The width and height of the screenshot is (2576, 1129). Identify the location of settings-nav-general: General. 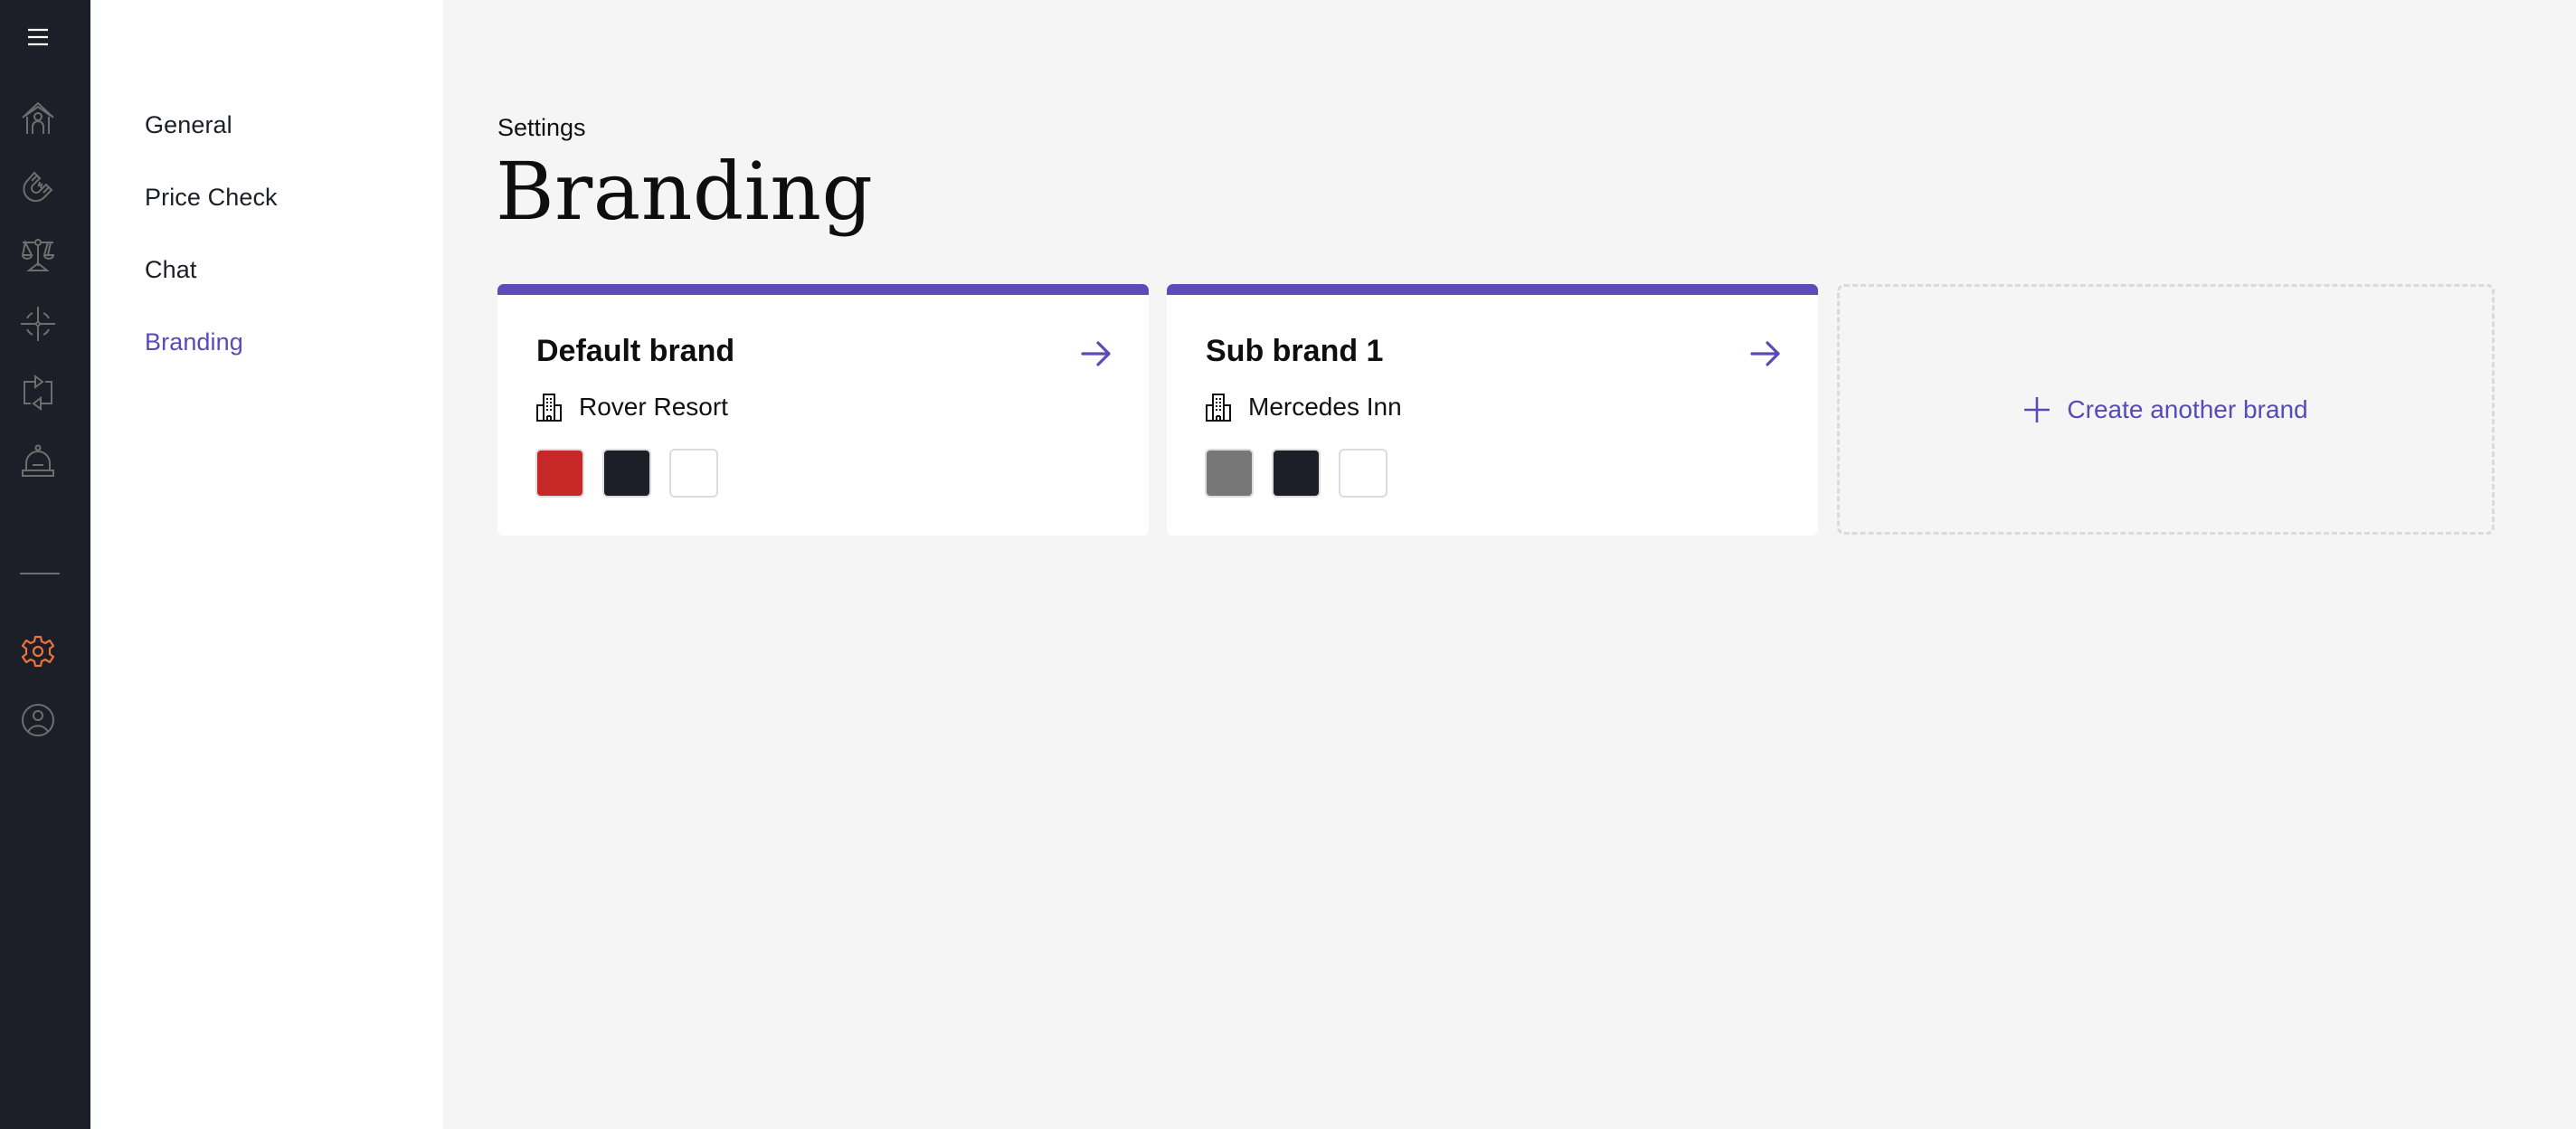
(188, 125).